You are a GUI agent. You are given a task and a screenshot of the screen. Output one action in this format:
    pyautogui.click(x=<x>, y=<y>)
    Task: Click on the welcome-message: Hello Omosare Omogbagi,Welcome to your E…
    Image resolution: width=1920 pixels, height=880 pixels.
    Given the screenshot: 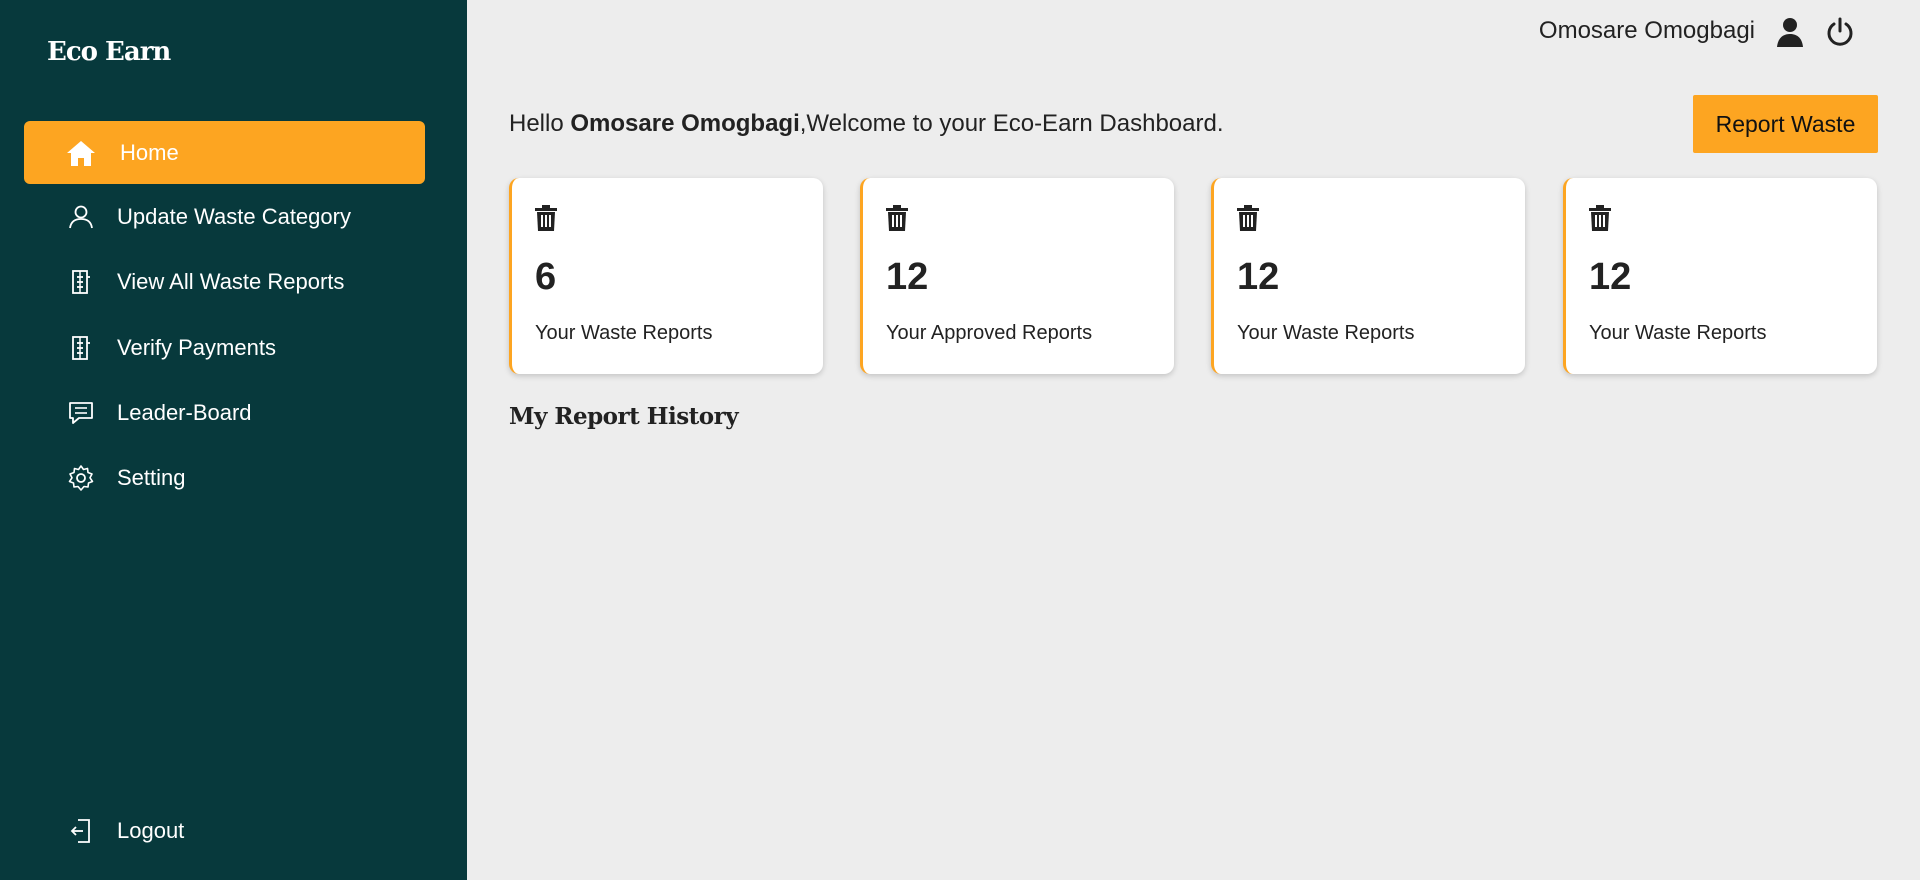 What is the action you would take?
    pyautogui.click(x=866, y=124)
    